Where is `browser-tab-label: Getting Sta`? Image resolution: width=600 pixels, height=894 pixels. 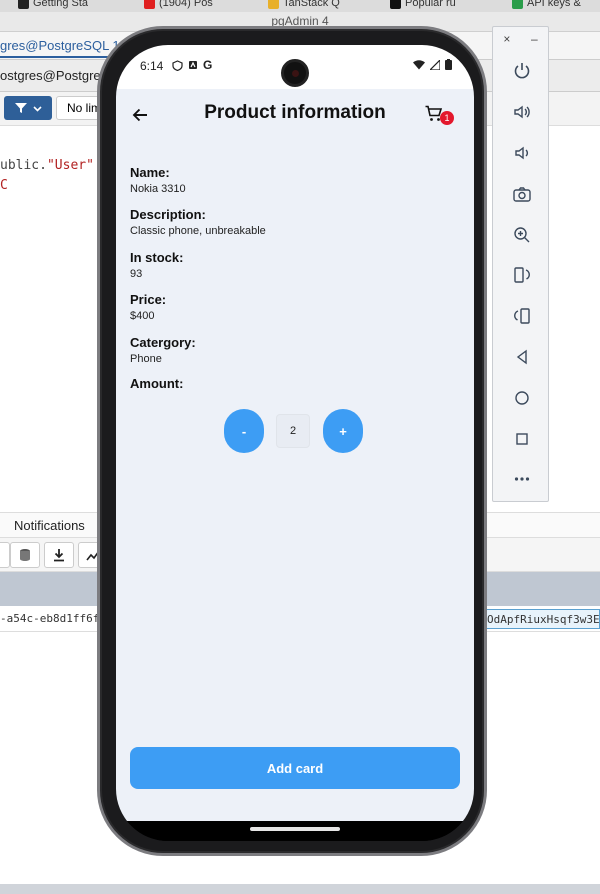
browser-tab-label: Getting Sta is located at coordinates (61, 4).